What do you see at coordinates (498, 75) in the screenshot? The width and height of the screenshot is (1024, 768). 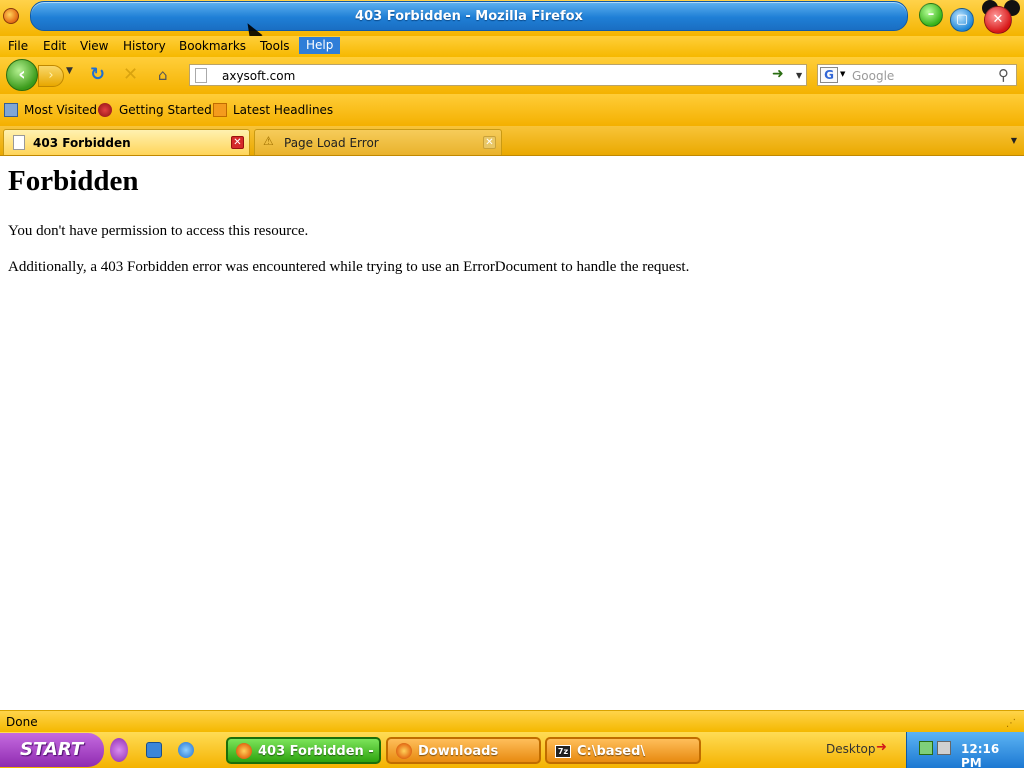 I see `url-bar: axysoft.com ➜ ▼` at bounding box center [498, 75].